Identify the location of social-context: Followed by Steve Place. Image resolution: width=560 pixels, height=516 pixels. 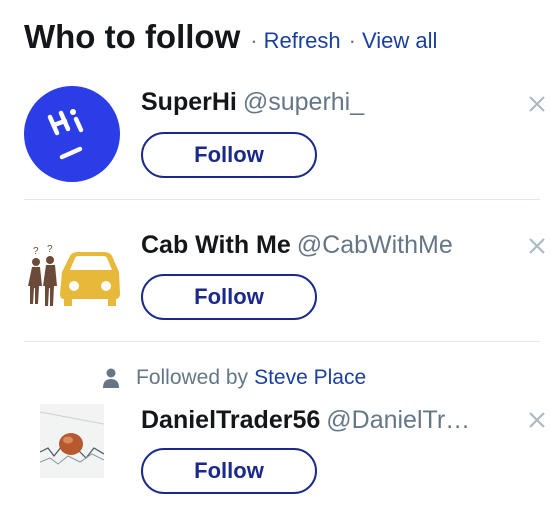
(234, 378).